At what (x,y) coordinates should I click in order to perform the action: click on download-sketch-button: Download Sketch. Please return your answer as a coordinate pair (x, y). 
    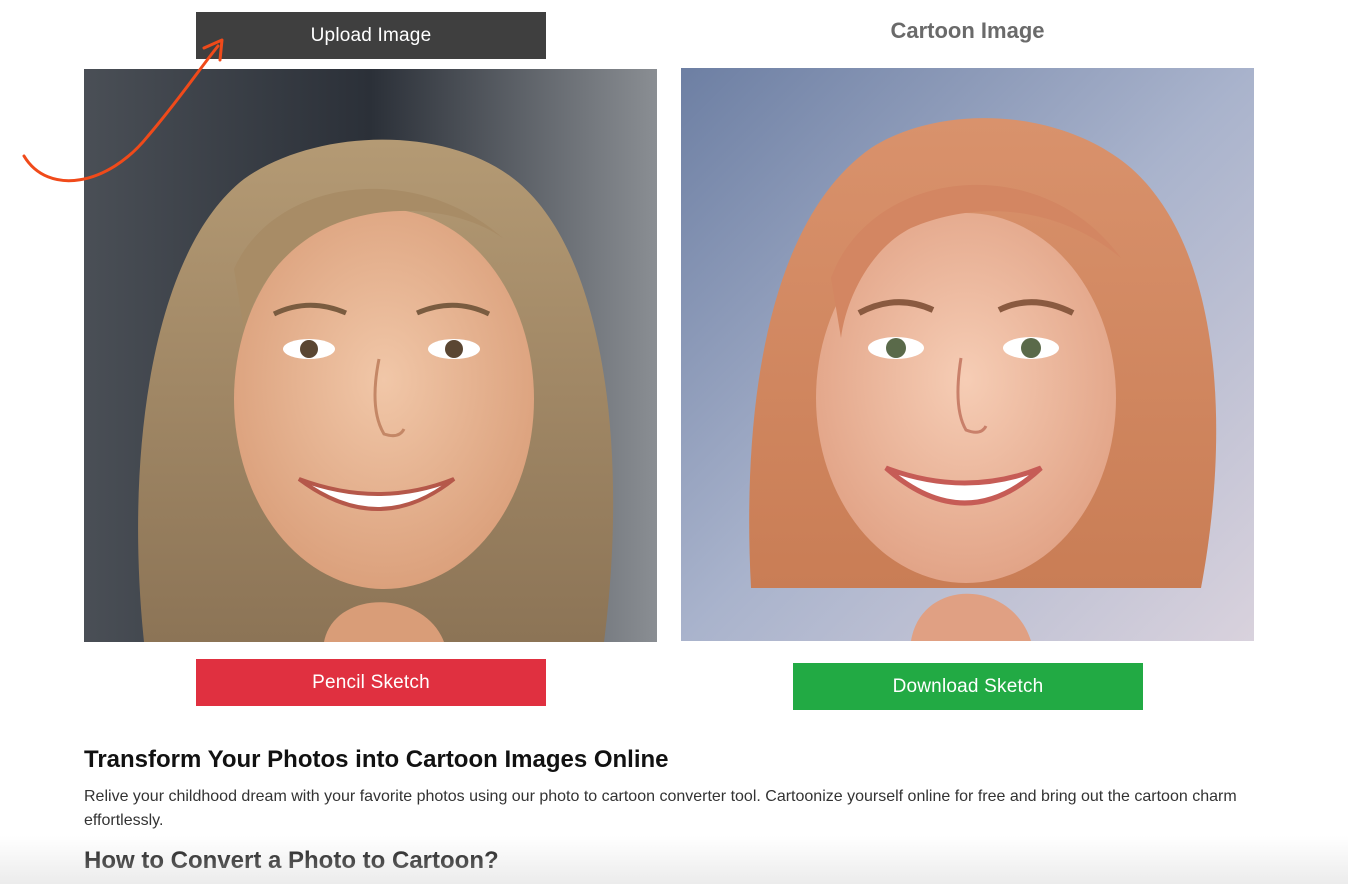
    Looking at the image, I should click on (968, 686).